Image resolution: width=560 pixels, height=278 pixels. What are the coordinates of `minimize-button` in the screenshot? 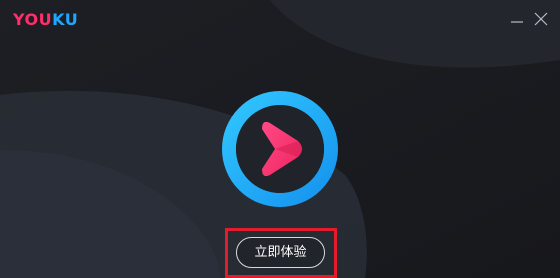 It's located at (517, 19).